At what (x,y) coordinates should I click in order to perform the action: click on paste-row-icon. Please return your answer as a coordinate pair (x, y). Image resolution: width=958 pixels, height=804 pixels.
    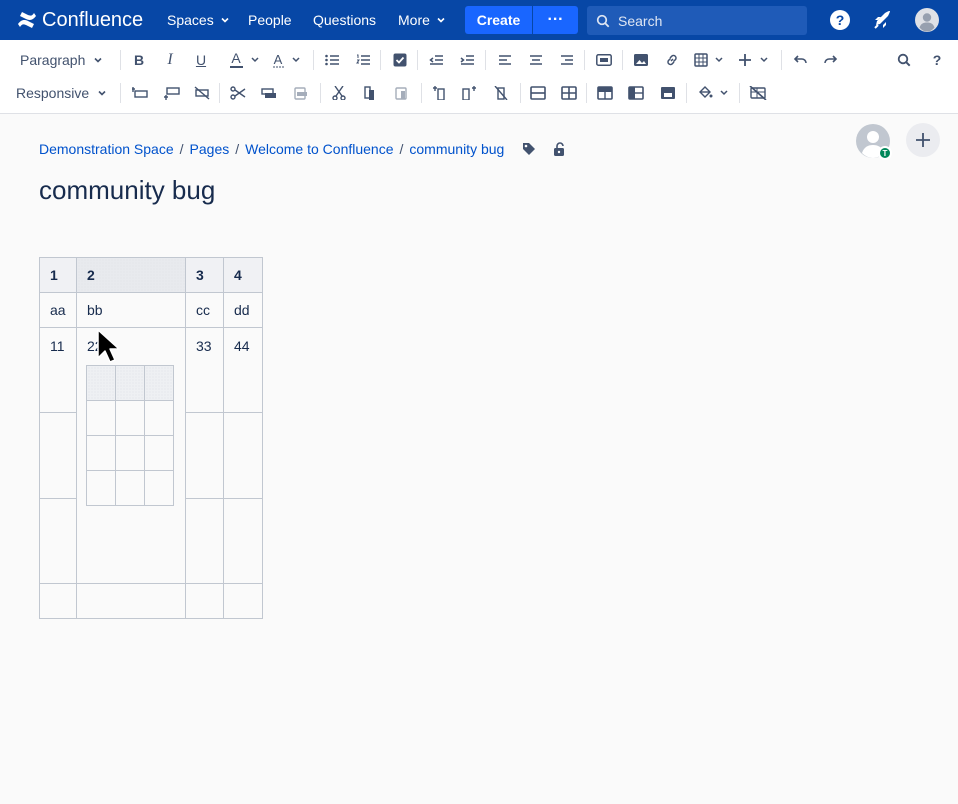
    Looking at the image, I should click on (301, 93).